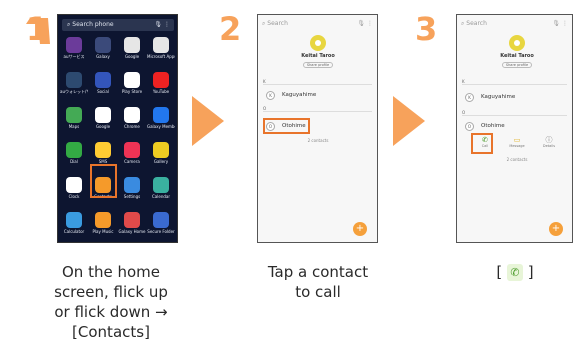 The height and width of the screenshot is (343, 573). I want to click on app-youtube: YouTube, so click(161, 87).